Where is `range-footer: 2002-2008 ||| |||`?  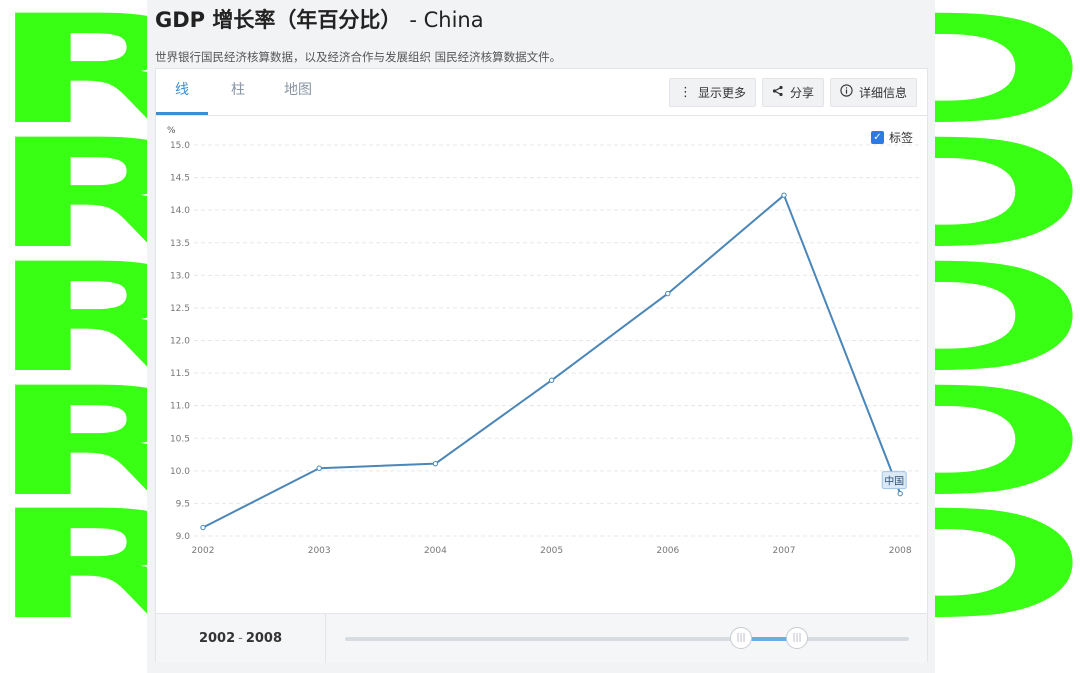
range-footer: 2002-2008 ||| ||| is located at coordinates (541, 638).